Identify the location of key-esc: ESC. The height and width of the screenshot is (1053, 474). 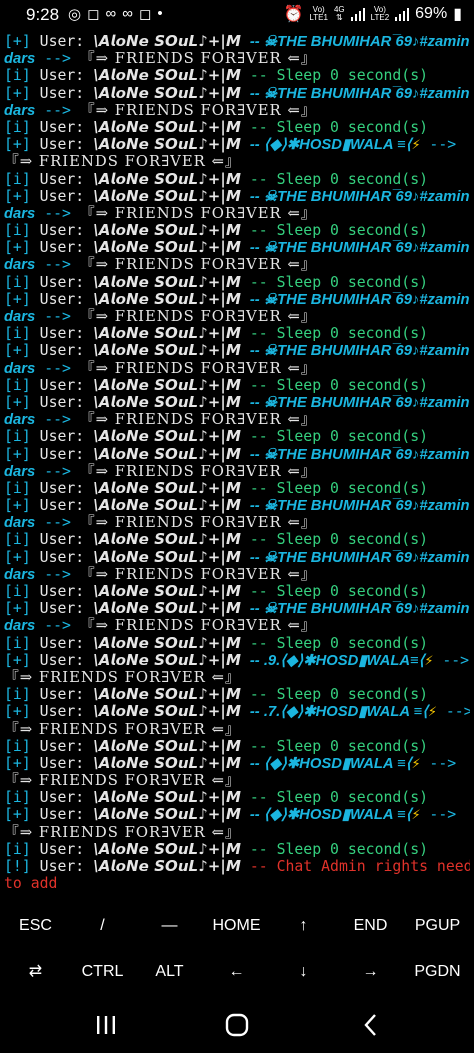
(35, 926).